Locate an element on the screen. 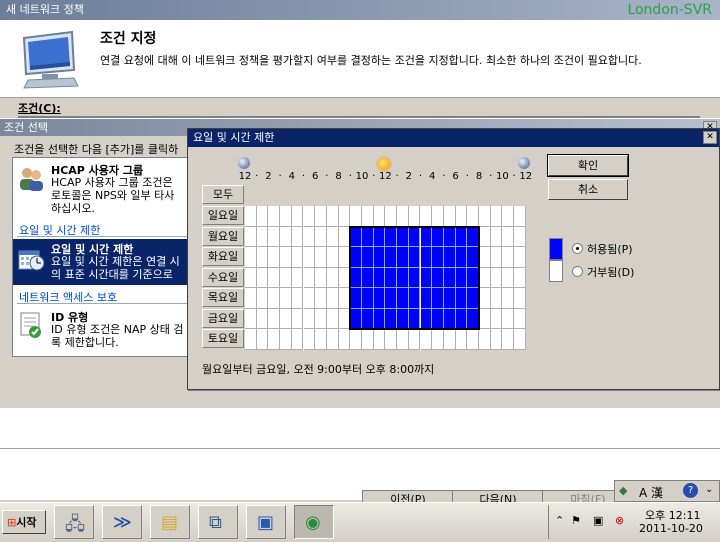 The image size is (720, 542). list-item-id-type: ID 유형 ID 유형 조건은 NAP 상태 검 록 제한합니다. is located at coordinates (107, 330).